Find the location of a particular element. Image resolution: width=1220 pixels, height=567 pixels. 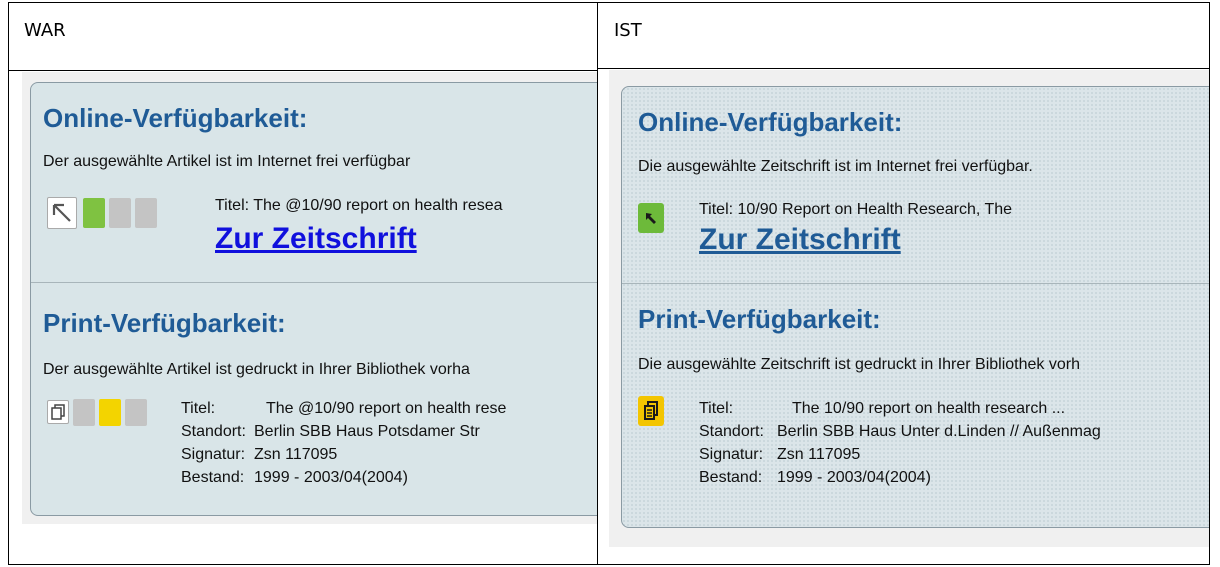

column-header-ist: IST is located at coordinates (628, 30).